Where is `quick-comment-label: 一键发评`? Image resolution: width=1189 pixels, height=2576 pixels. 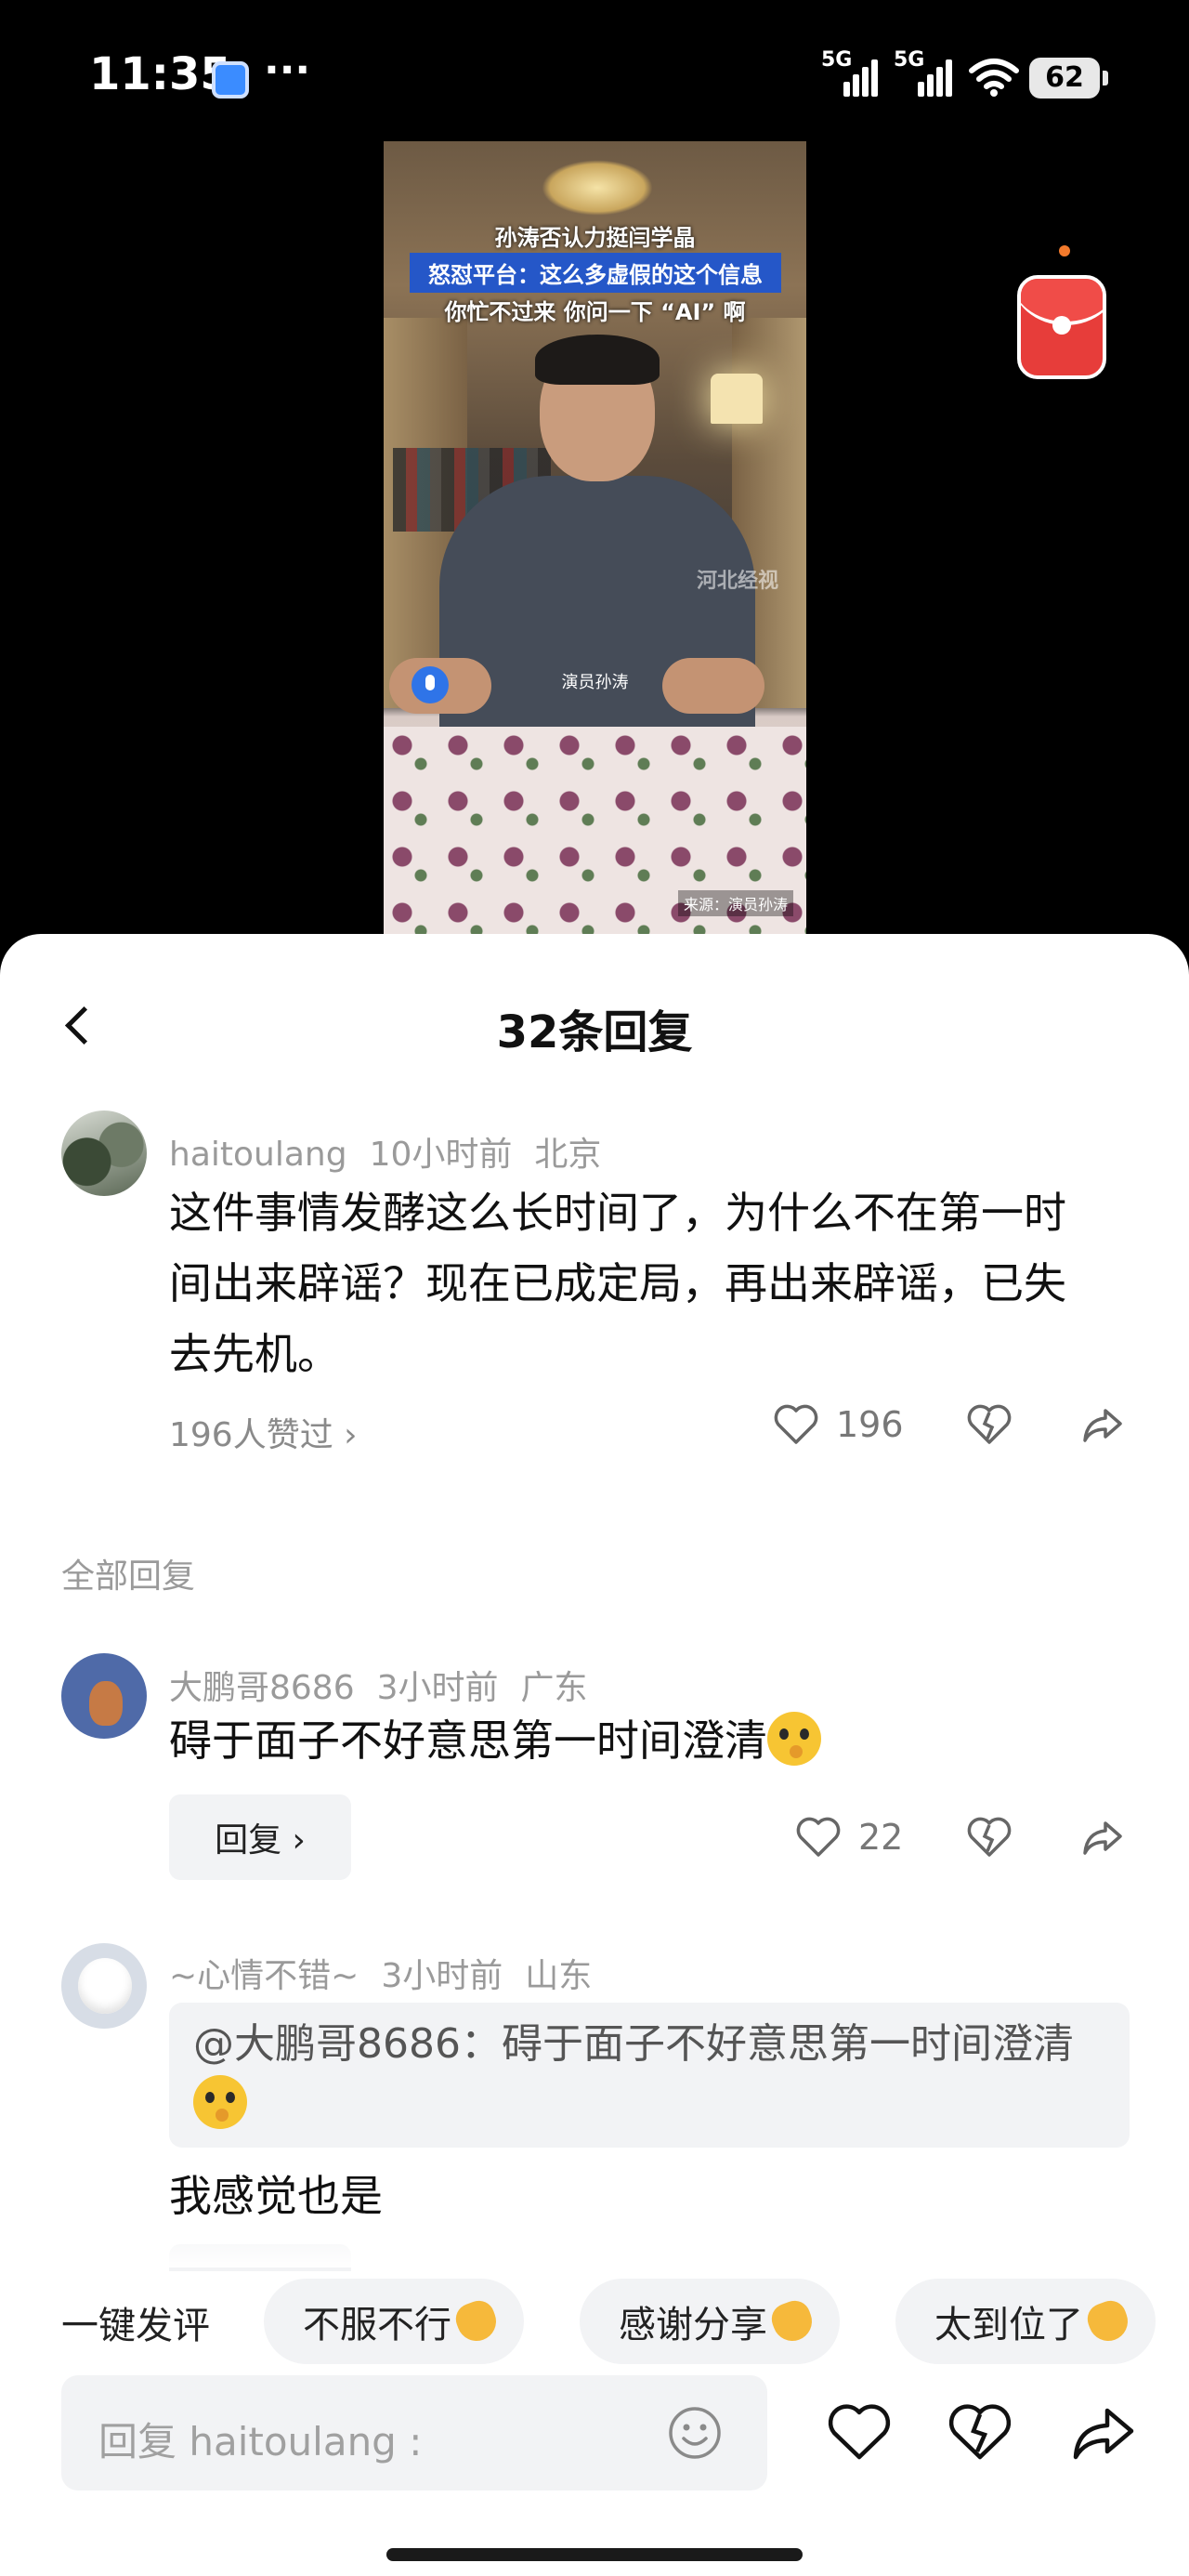 quick-comment-label: 一键发评 is located at coordinates (135, 2326).